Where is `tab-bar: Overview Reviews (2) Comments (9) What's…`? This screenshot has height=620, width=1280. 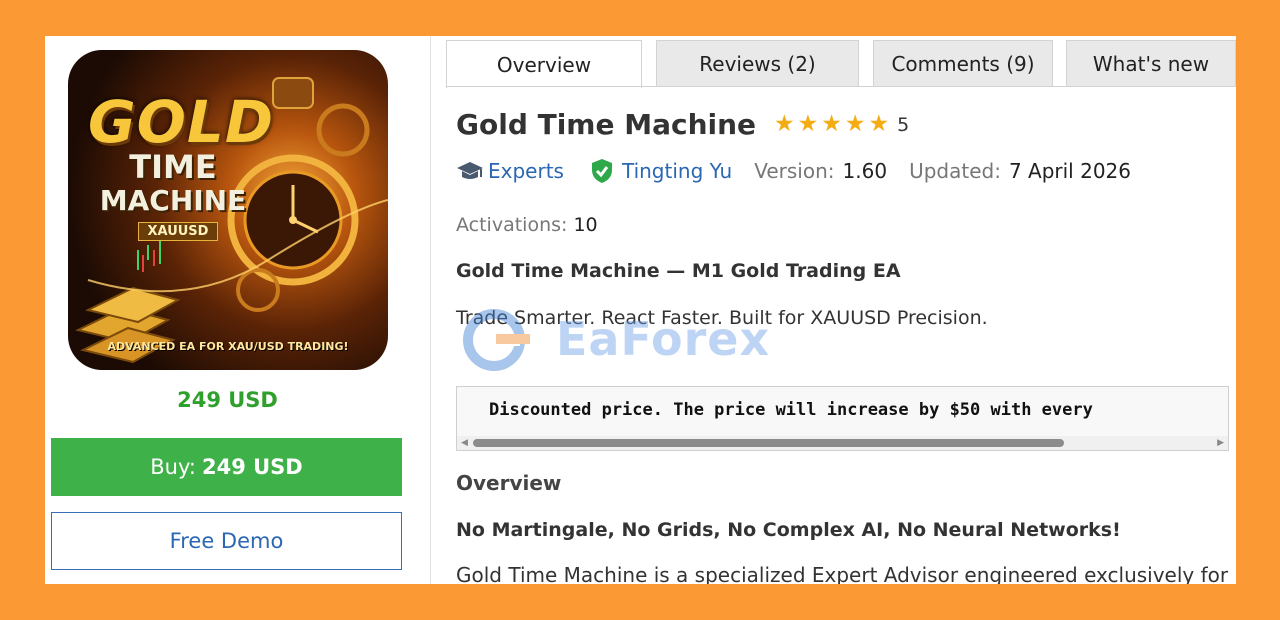
tab-bar: Overview Reviews (2) Comments (9) What's… is located at coordinates (841, 64).